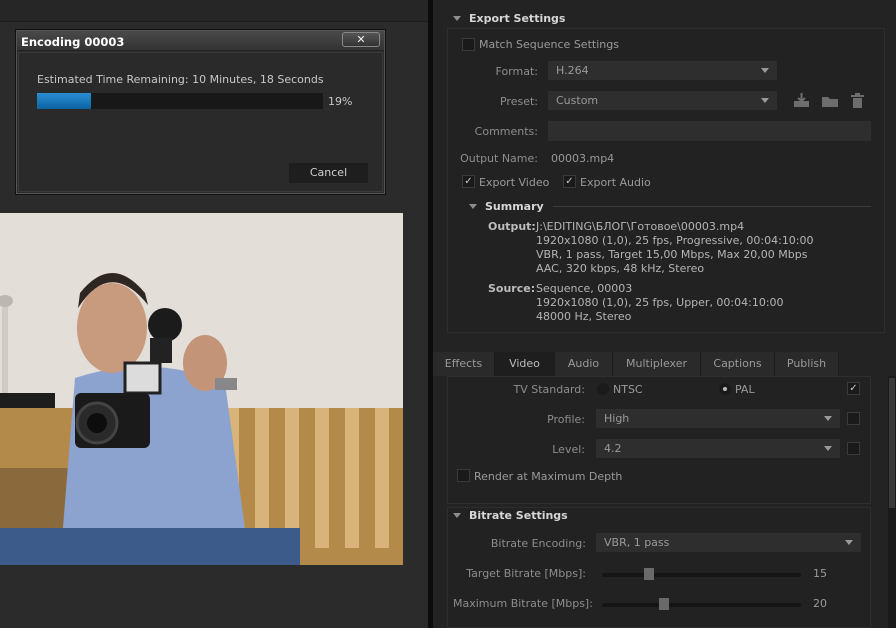 The image size is (896, 628). What do you see at coordinates (549, 44) in the screenshot?
I see `match-sequence-label: Match Sequence Settings` at bounding box center [549, 44].